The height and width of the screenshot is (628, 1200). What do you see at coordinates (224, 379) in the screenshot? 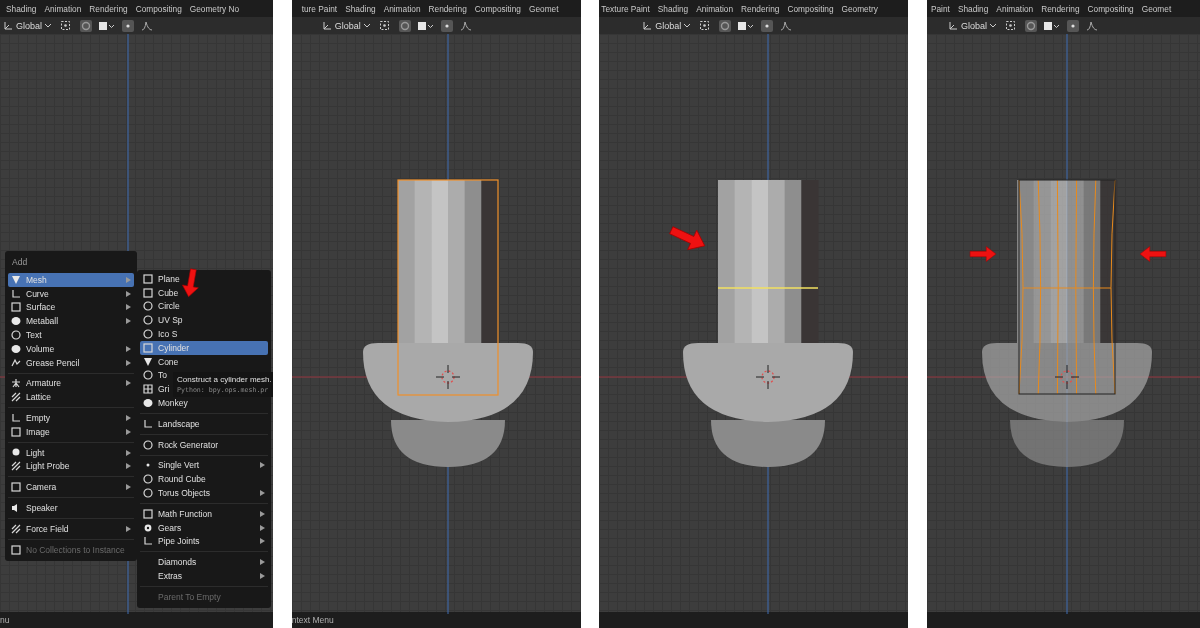
I see `tooltip-title: Construct a cylinder mesh.` at bounding box center [224, 379].